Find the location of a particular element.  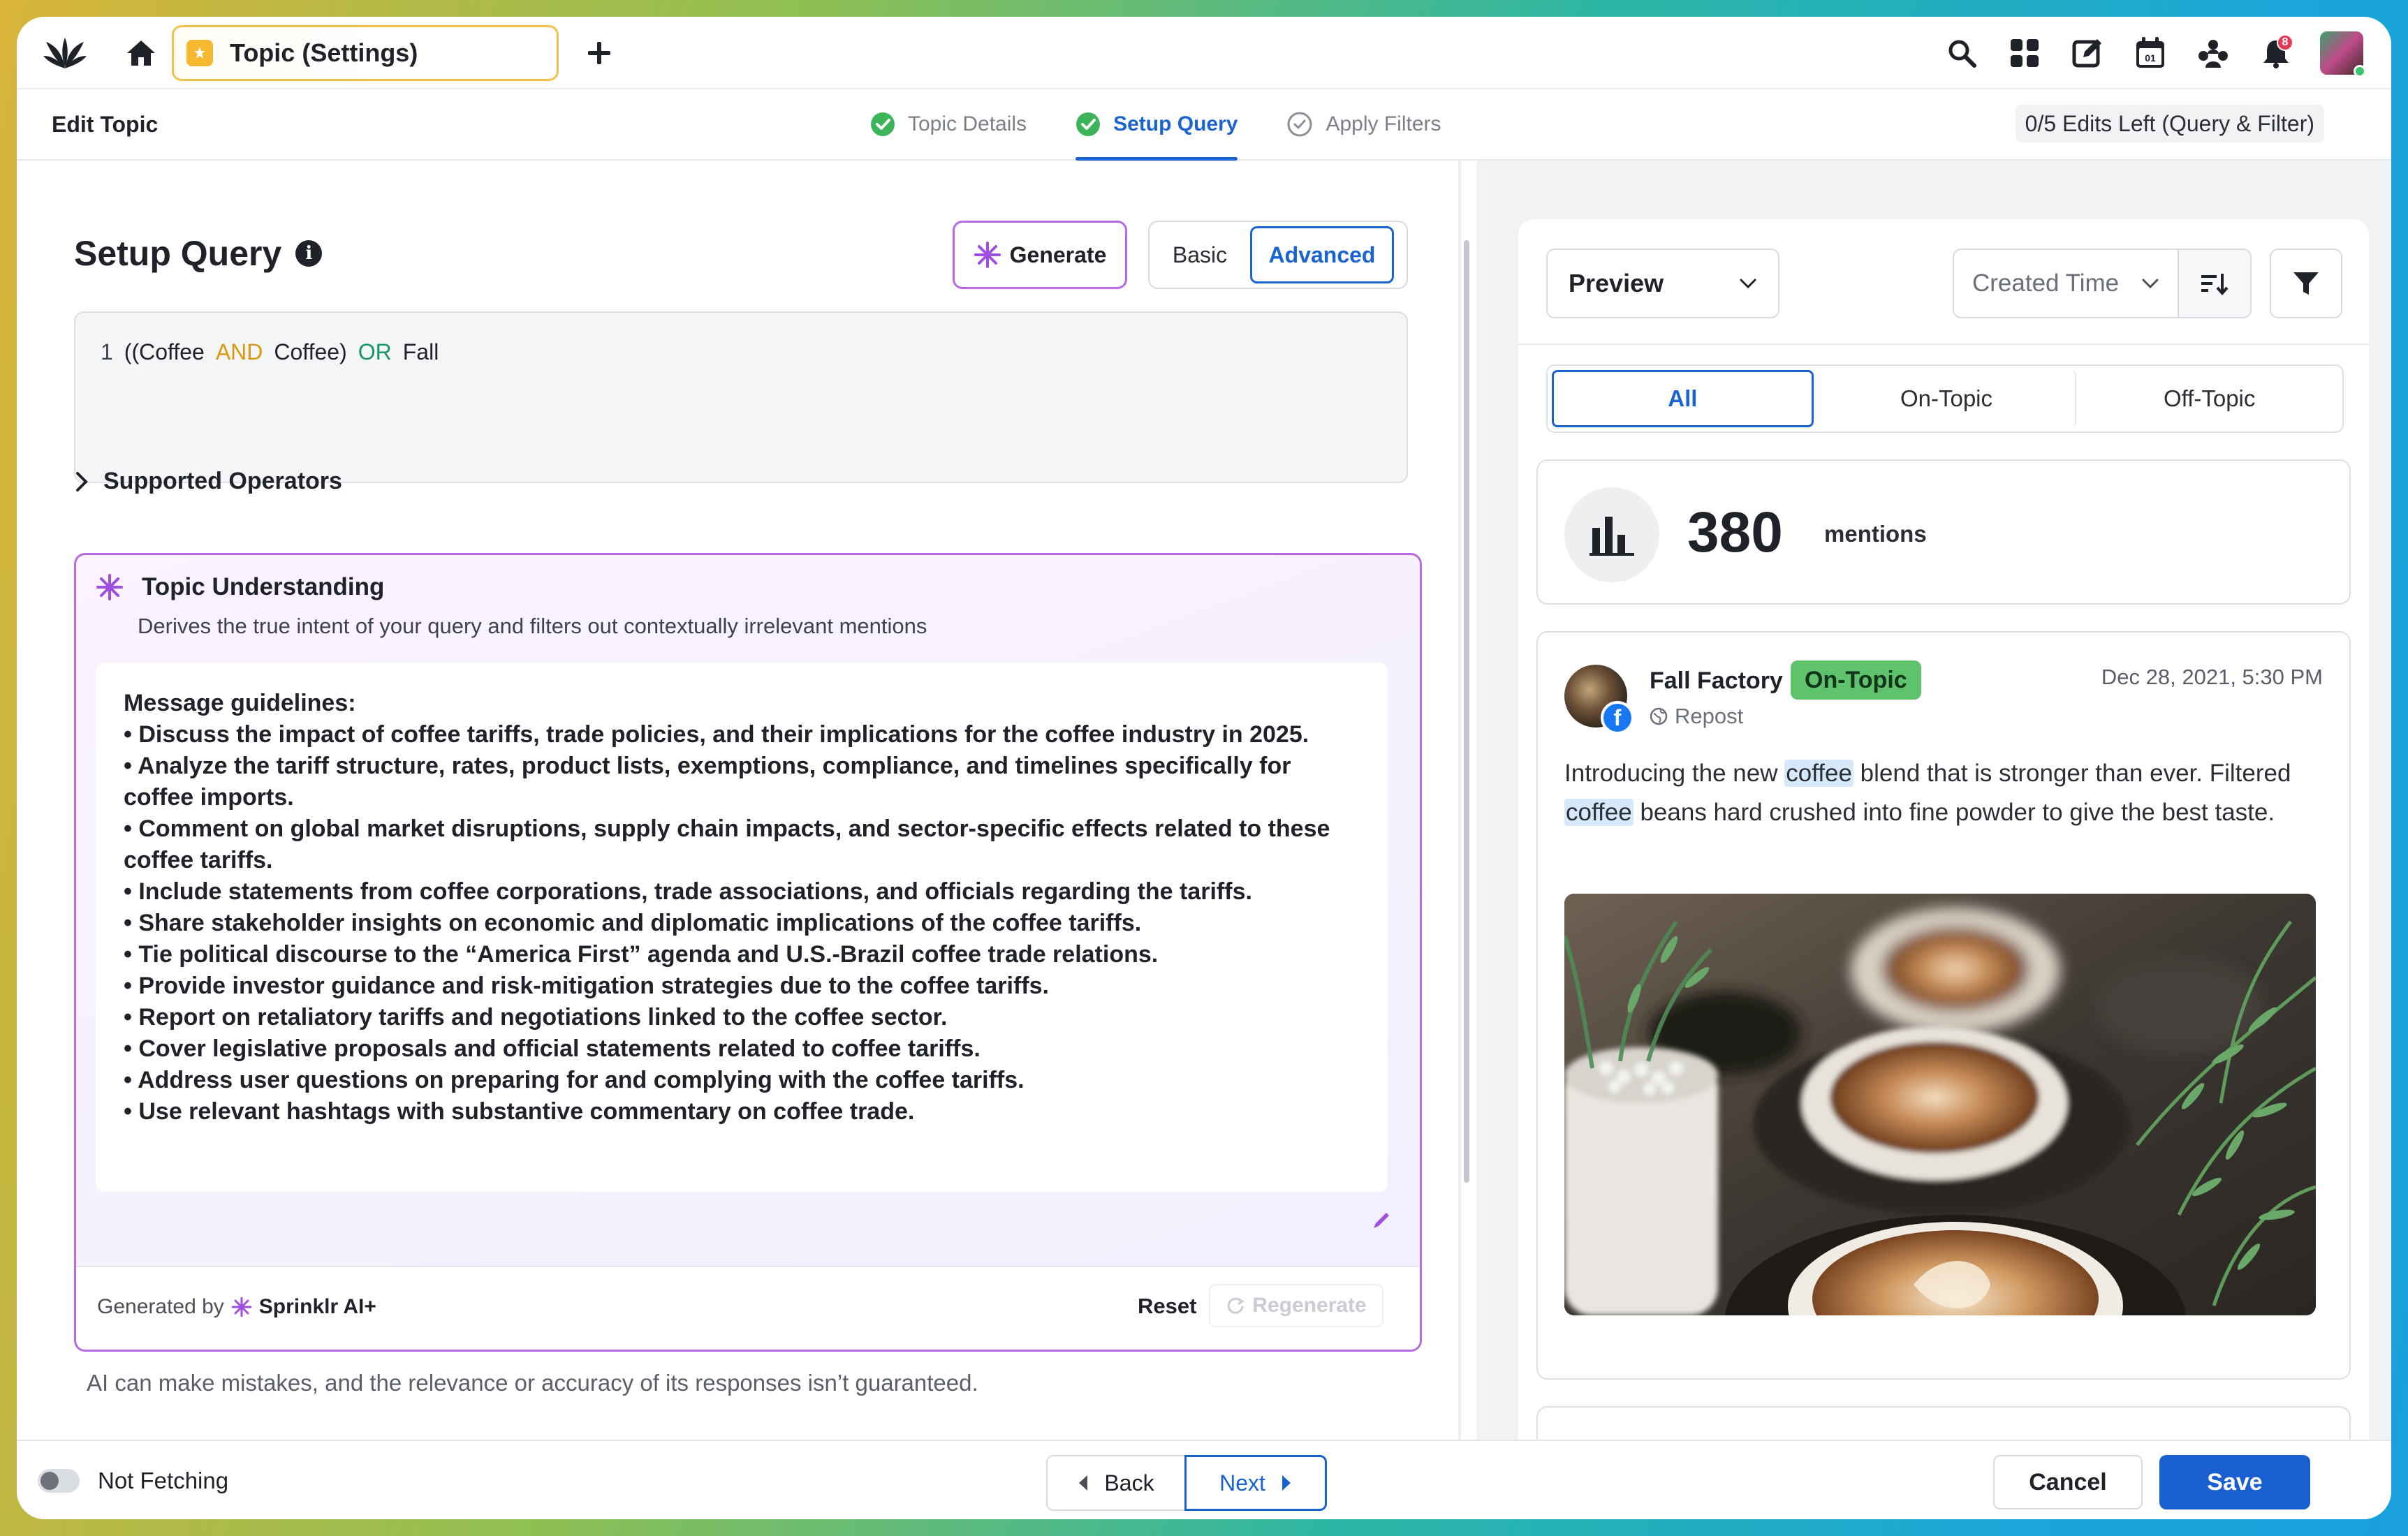

query-editor: 1 ((Coffee AND Coffee) OR Fall is located at coordinates (741, 397).